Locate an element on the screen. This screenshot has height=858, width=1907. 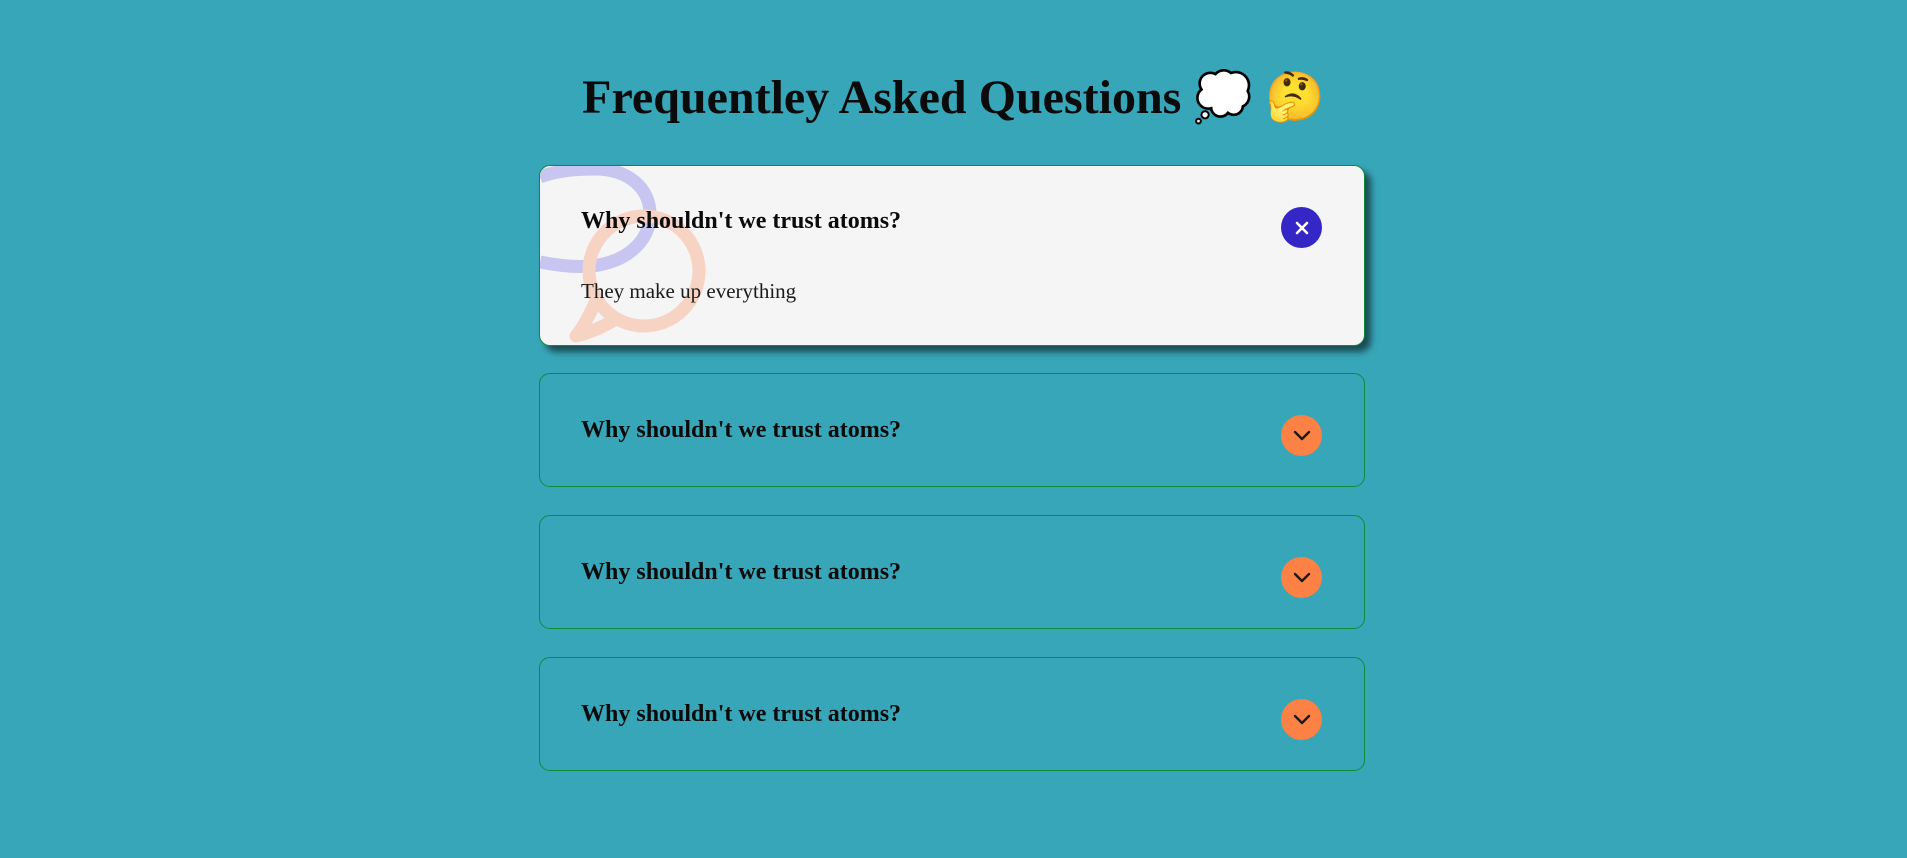
close-icon is located at coordinates (1301, 227).